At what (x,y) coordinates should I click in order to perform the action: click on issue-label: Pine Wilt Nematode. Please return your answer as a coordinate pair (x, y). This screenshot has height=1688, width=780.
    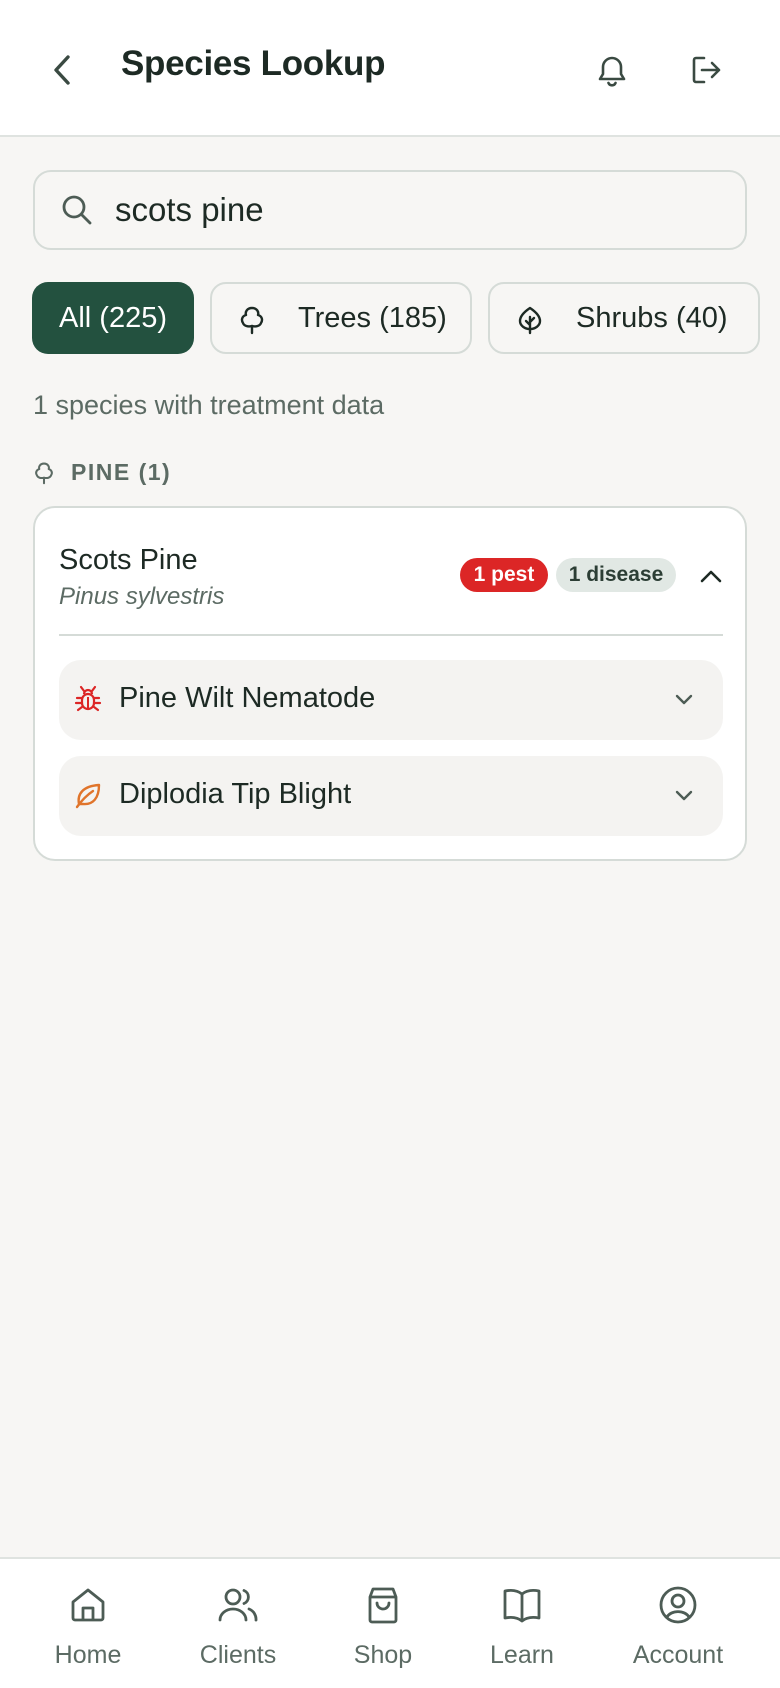
    Looking at the image, I should click on (247, 698).